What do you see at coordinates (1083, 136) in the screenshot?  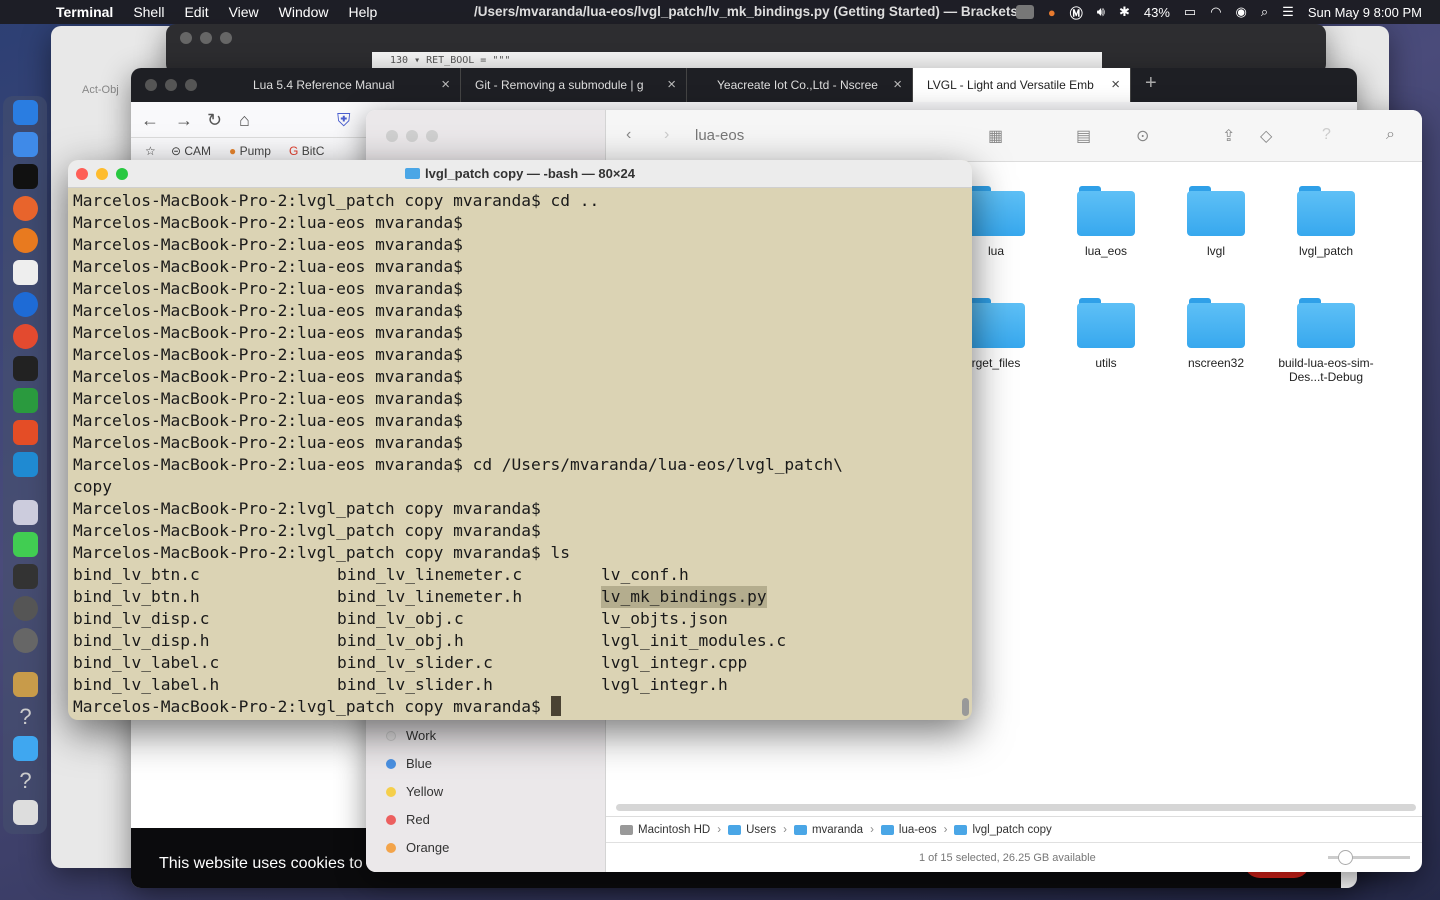 I see `group-icon: ▤` at bounding box center [1083, 136].